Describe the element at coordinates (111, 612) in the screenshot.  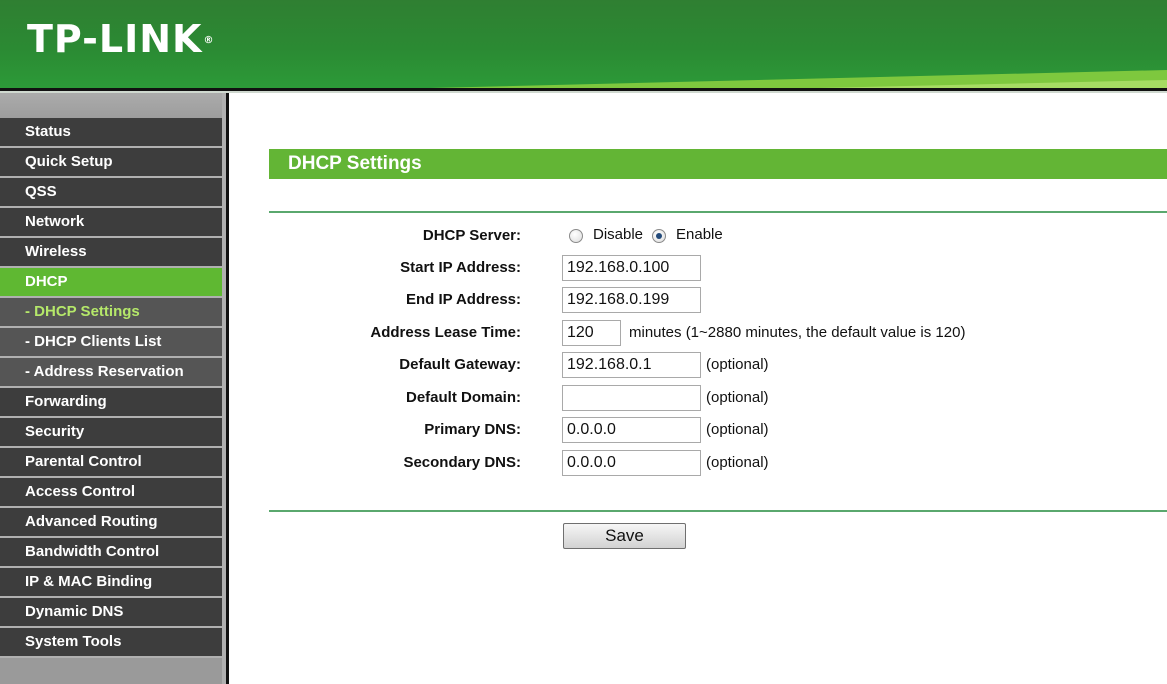
I see `sidebar-item-dynamic-dns: Dynamic DNS` at that location.